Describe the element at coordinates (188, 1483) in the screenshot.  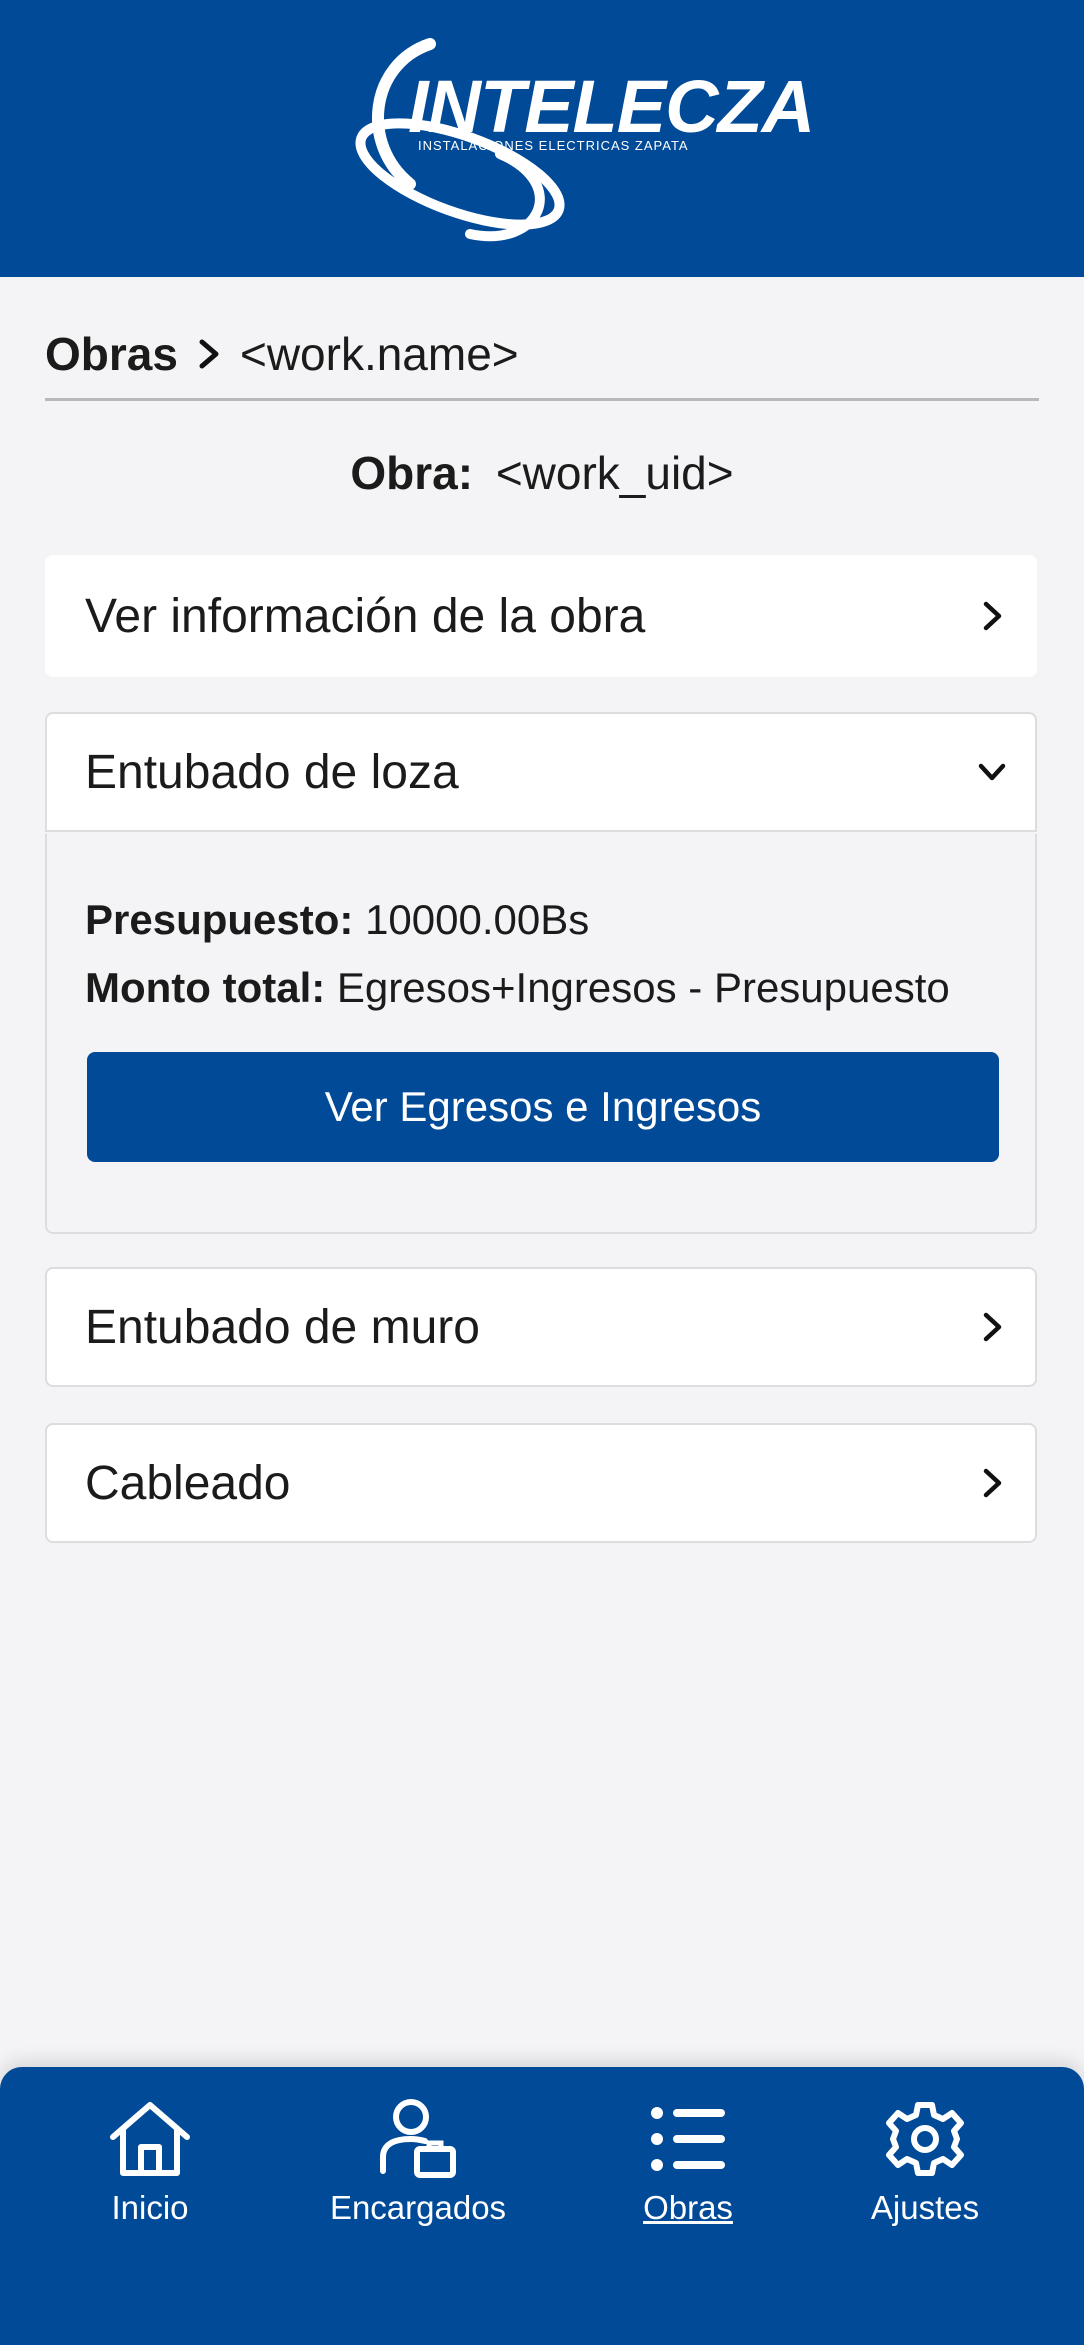
I see `accordion-cableado-label: Cableado` at that location.